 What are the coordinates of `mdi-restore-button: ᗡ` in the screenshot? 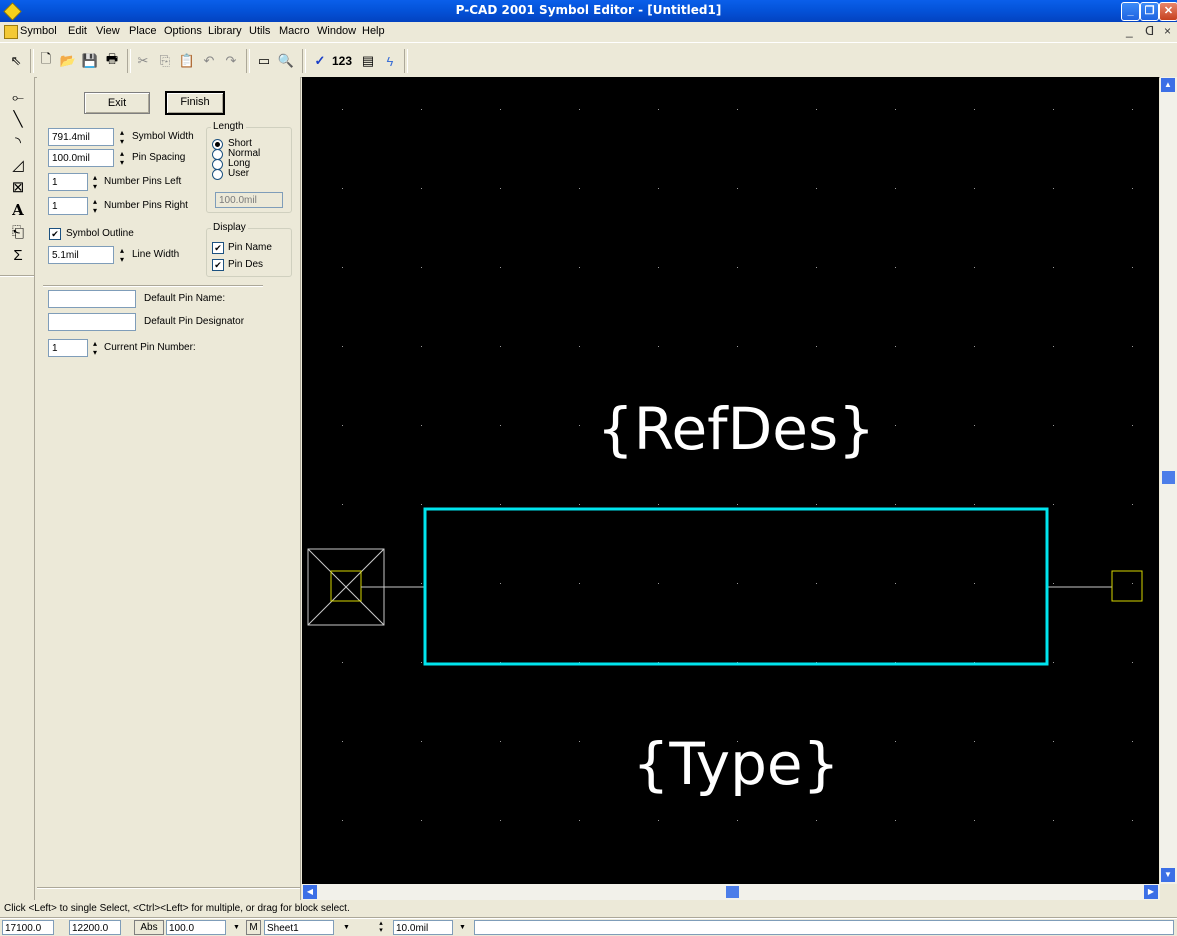 It's located at (1149, 31).